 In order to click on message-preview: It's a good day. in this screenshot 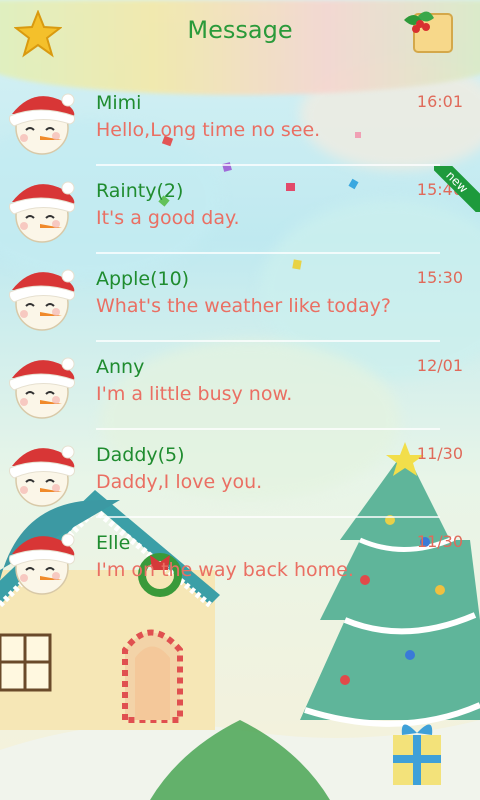, I will do `click(168, 218)`.